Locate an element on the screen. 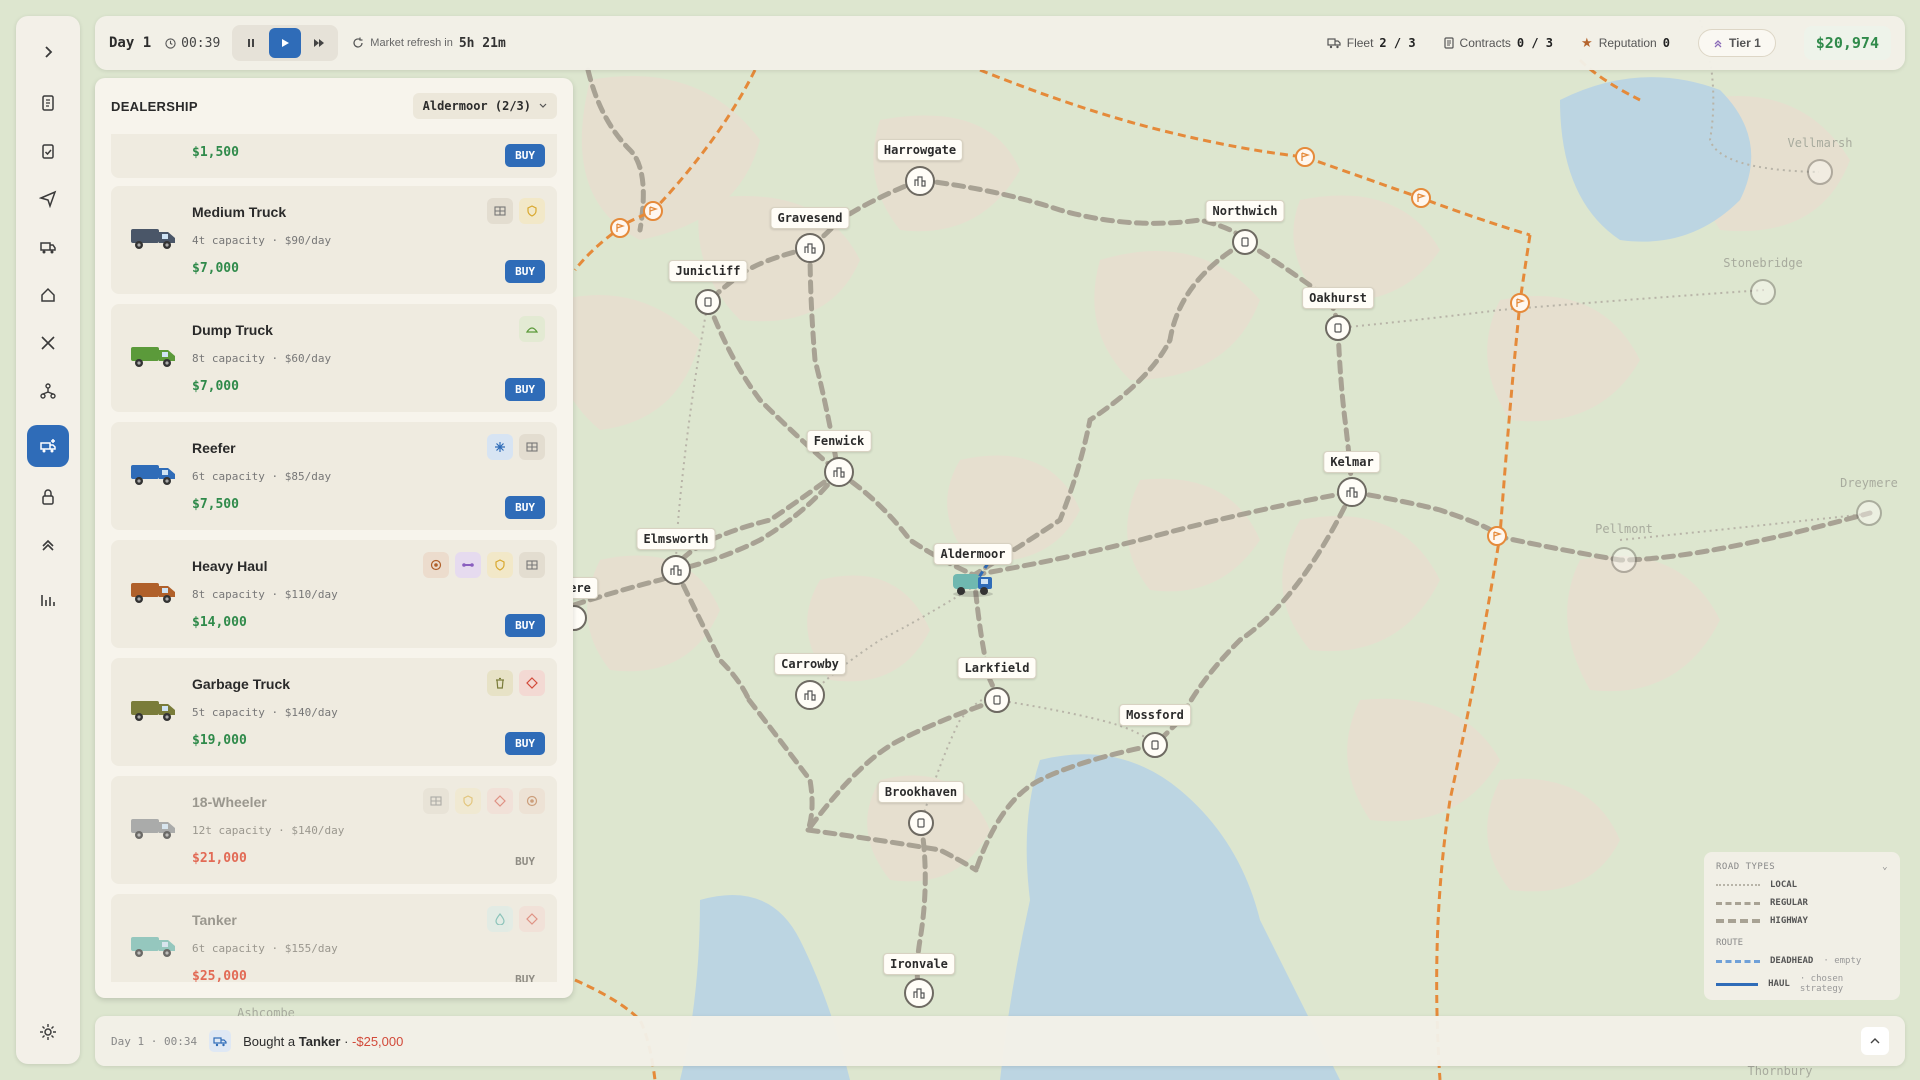 Image resolution: width=1920 pixels, height=1080 pixels. tier-label: Tier 1 is located at coordinates (1744, 43).